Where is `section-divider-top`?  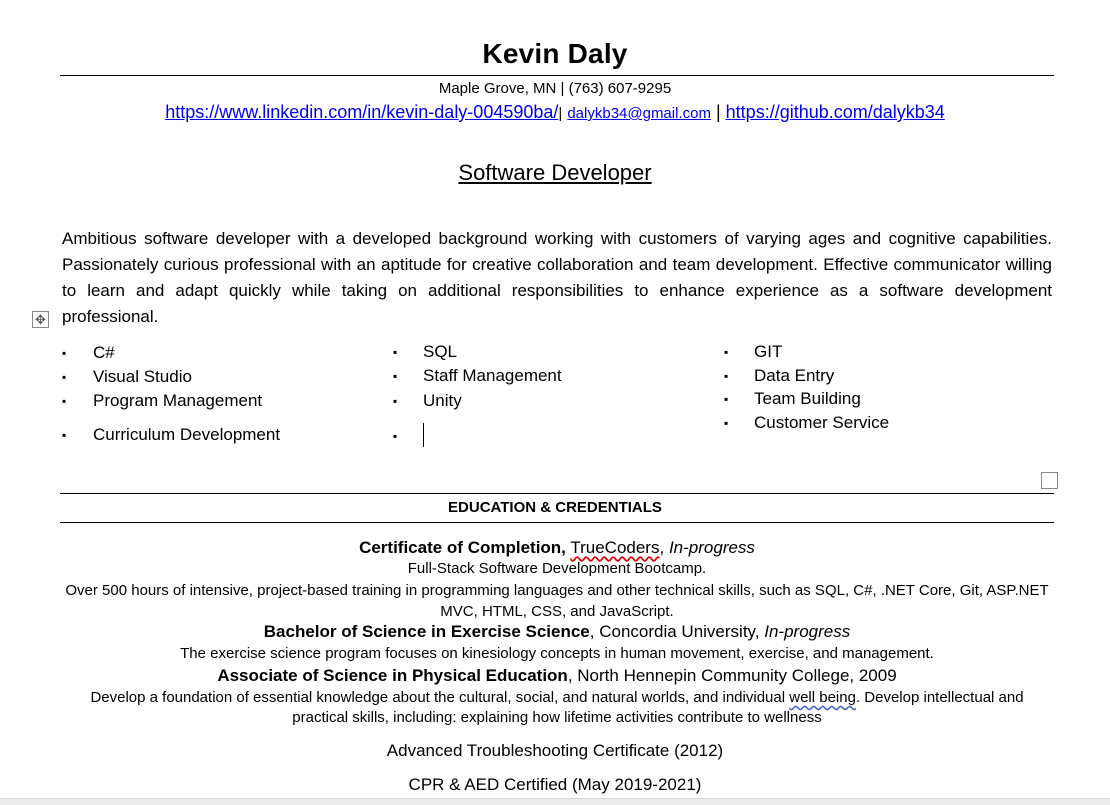 section-divider-top is located at coordinates (557, 493).